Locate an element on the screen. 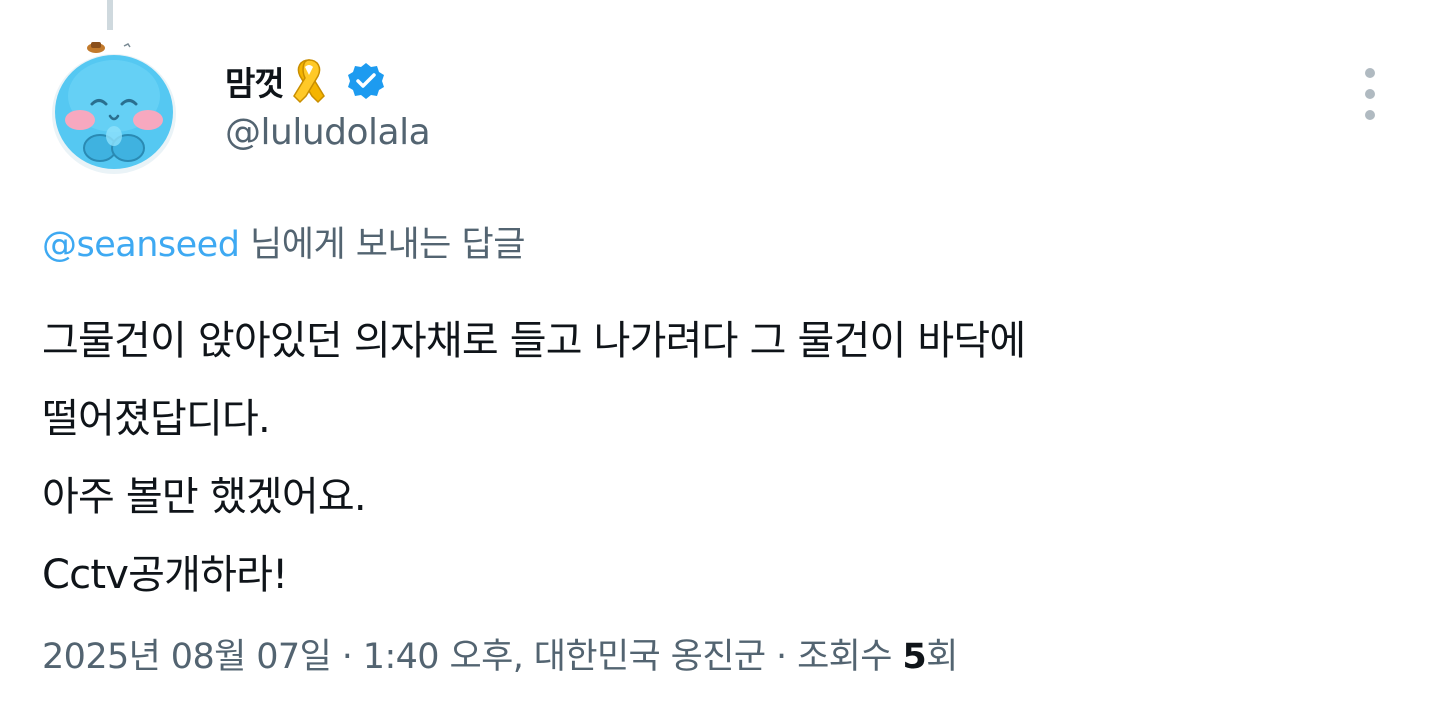 Image resolution: width=1440 pixels, height=708 pixels. replying-to: @seanseed 님에게 보내는 답글 is located at coordinates (283, 241).